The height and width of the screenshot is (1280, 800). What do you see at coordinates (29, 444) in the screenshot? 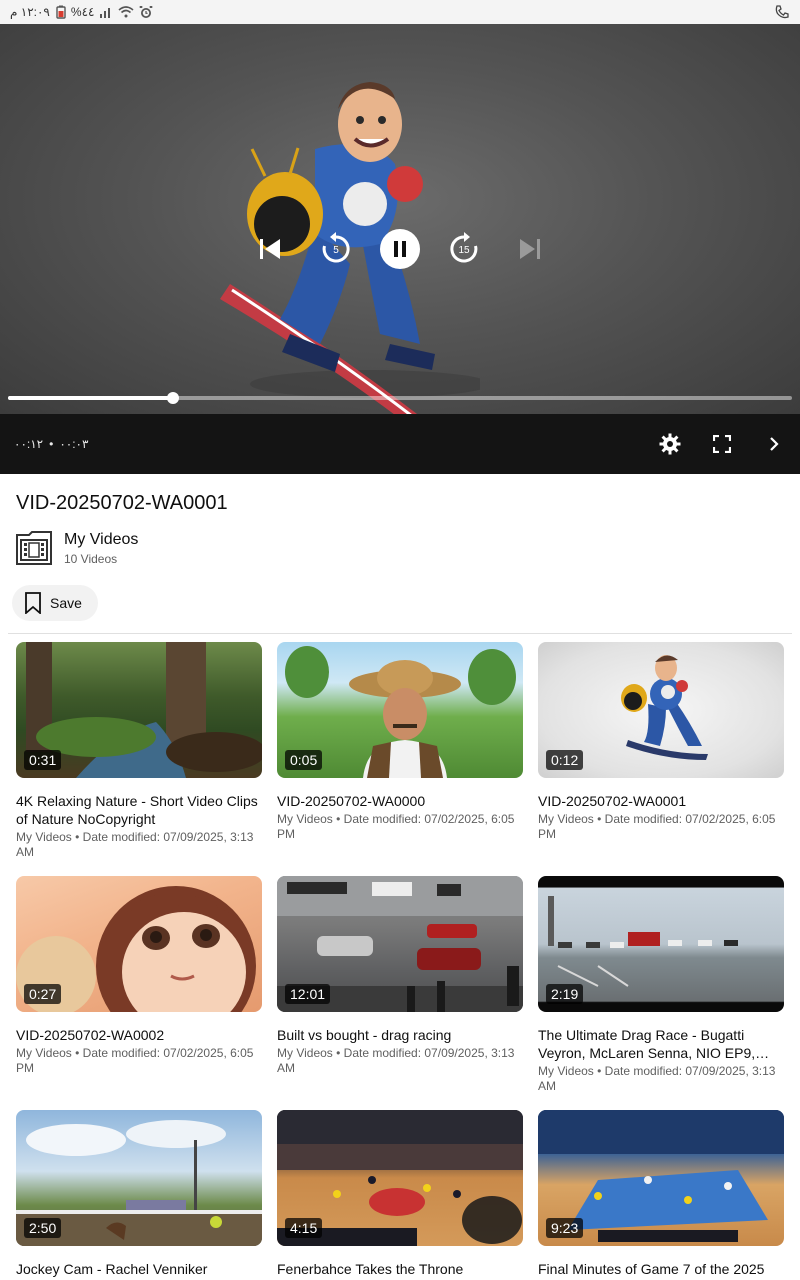
I see `total-time: ٠٠:١٢` at bounding box center [29, 444].